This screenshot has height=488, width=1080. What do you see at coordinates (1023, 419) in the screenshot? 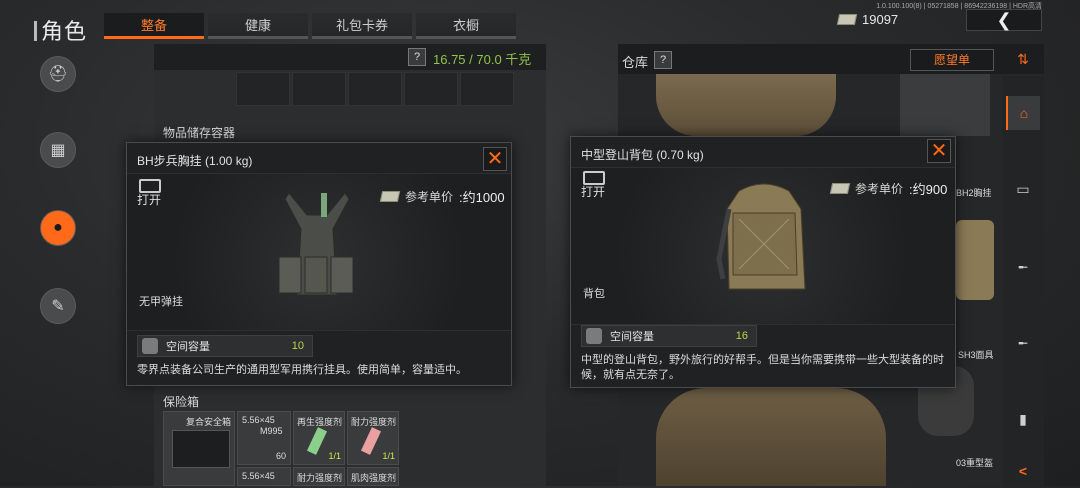
I see `ammo-icon: ▮` at bounding box center [1023, 419].